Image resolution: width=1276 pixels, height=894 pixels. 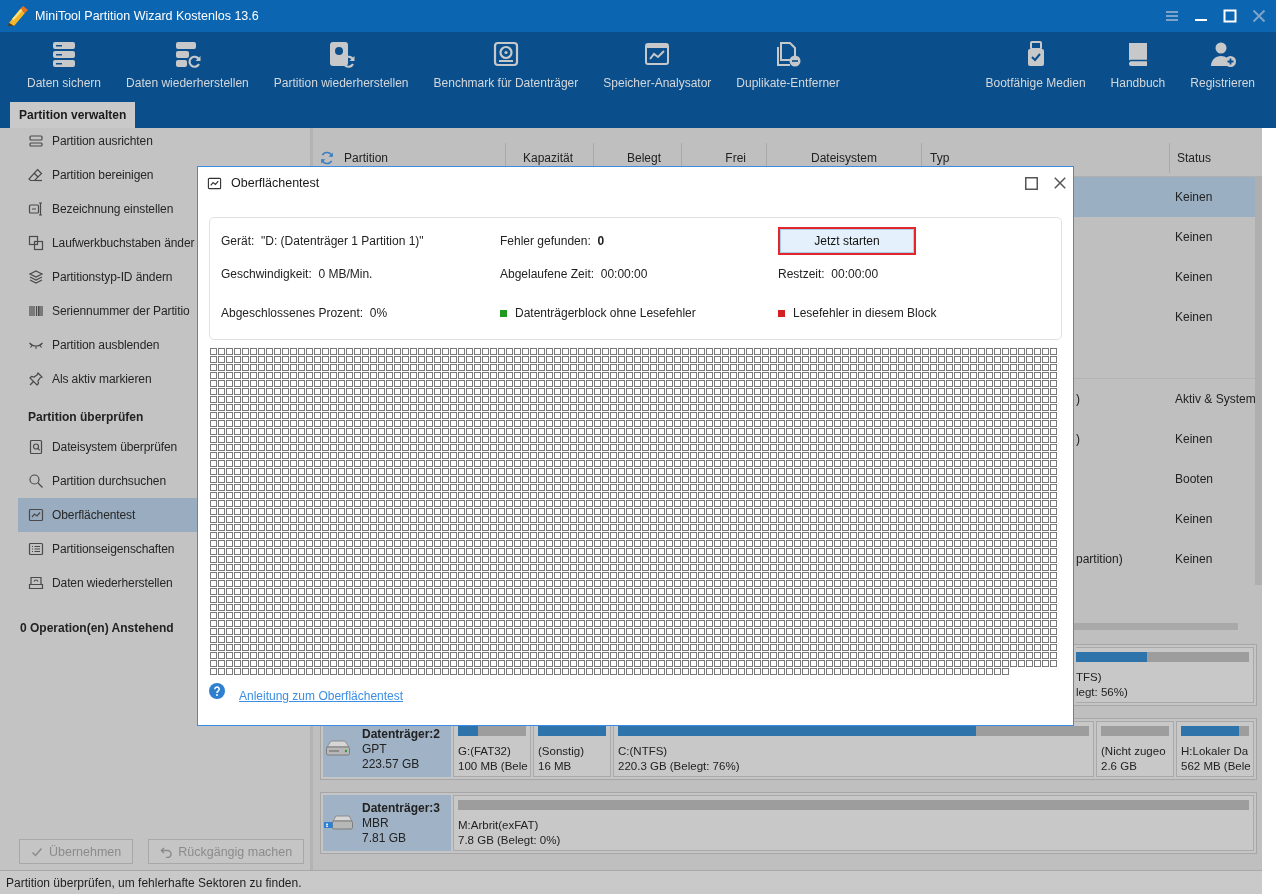 I want to click on toolbar-button: Partition wiederherstellen, so click(x=341, y=67).